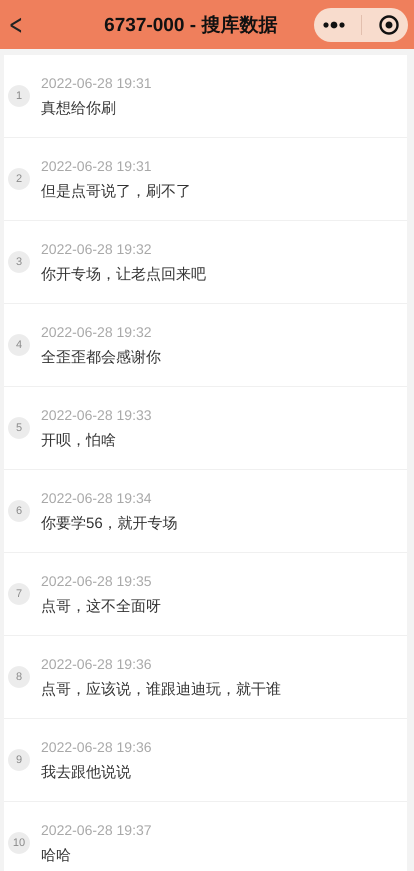 Image resolution: width=414 pixels, height=871 pixels. Describe the element at coordinates (97, 498) in the screenshot. I see `message-time: 2022-06-28 19:34` at that location.